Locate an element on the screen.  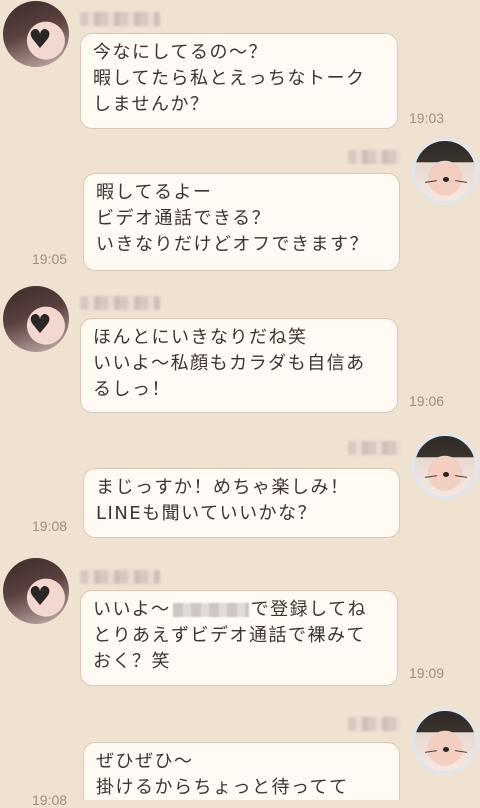
message-time: 19:06 is located at coordinates (427, 401).